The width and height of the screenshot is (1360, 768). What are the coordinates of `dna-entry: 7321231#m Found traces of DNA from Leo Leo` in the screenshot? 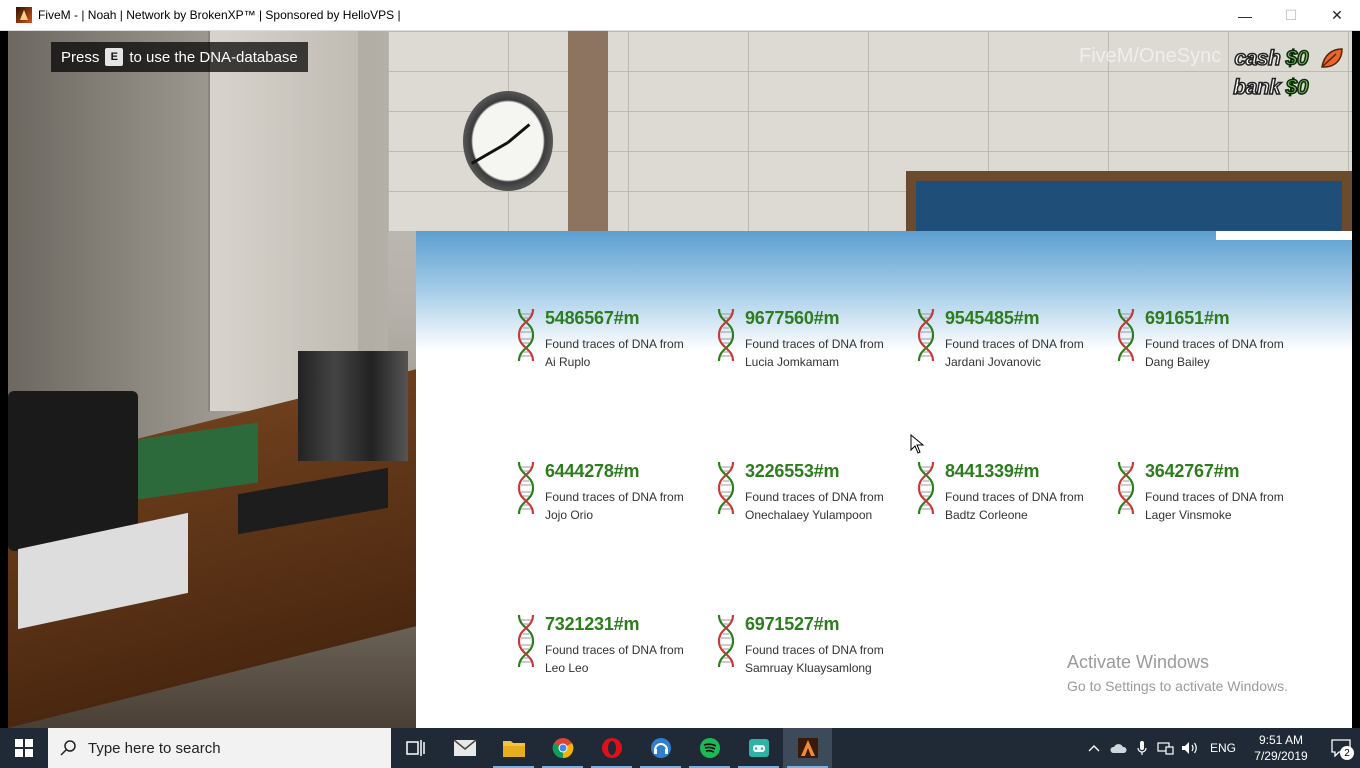 It's located at (616, 649).